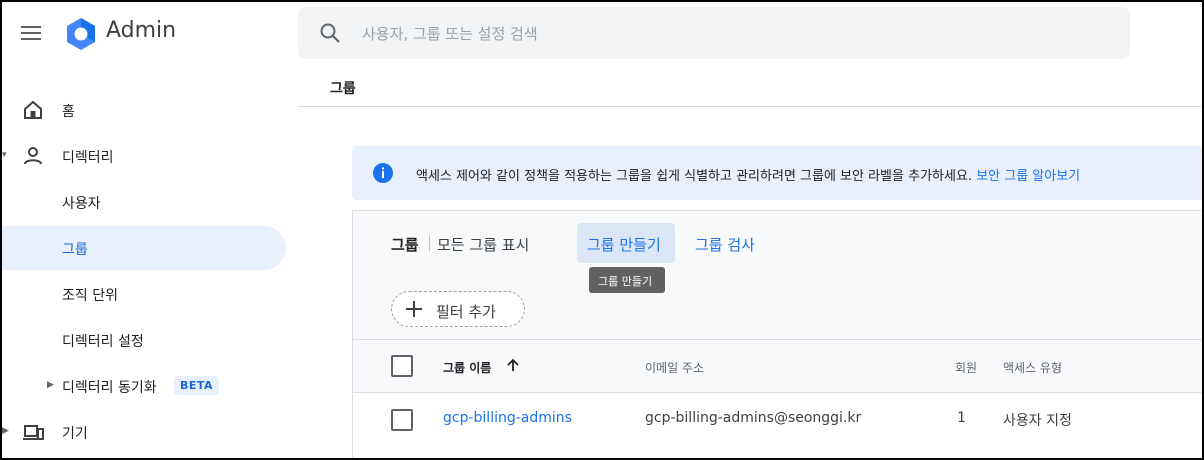  Describe the element at coordinates (144, 432) in the screenshot. I see `sidebar-item-devices: ▶ 기기` at that location.